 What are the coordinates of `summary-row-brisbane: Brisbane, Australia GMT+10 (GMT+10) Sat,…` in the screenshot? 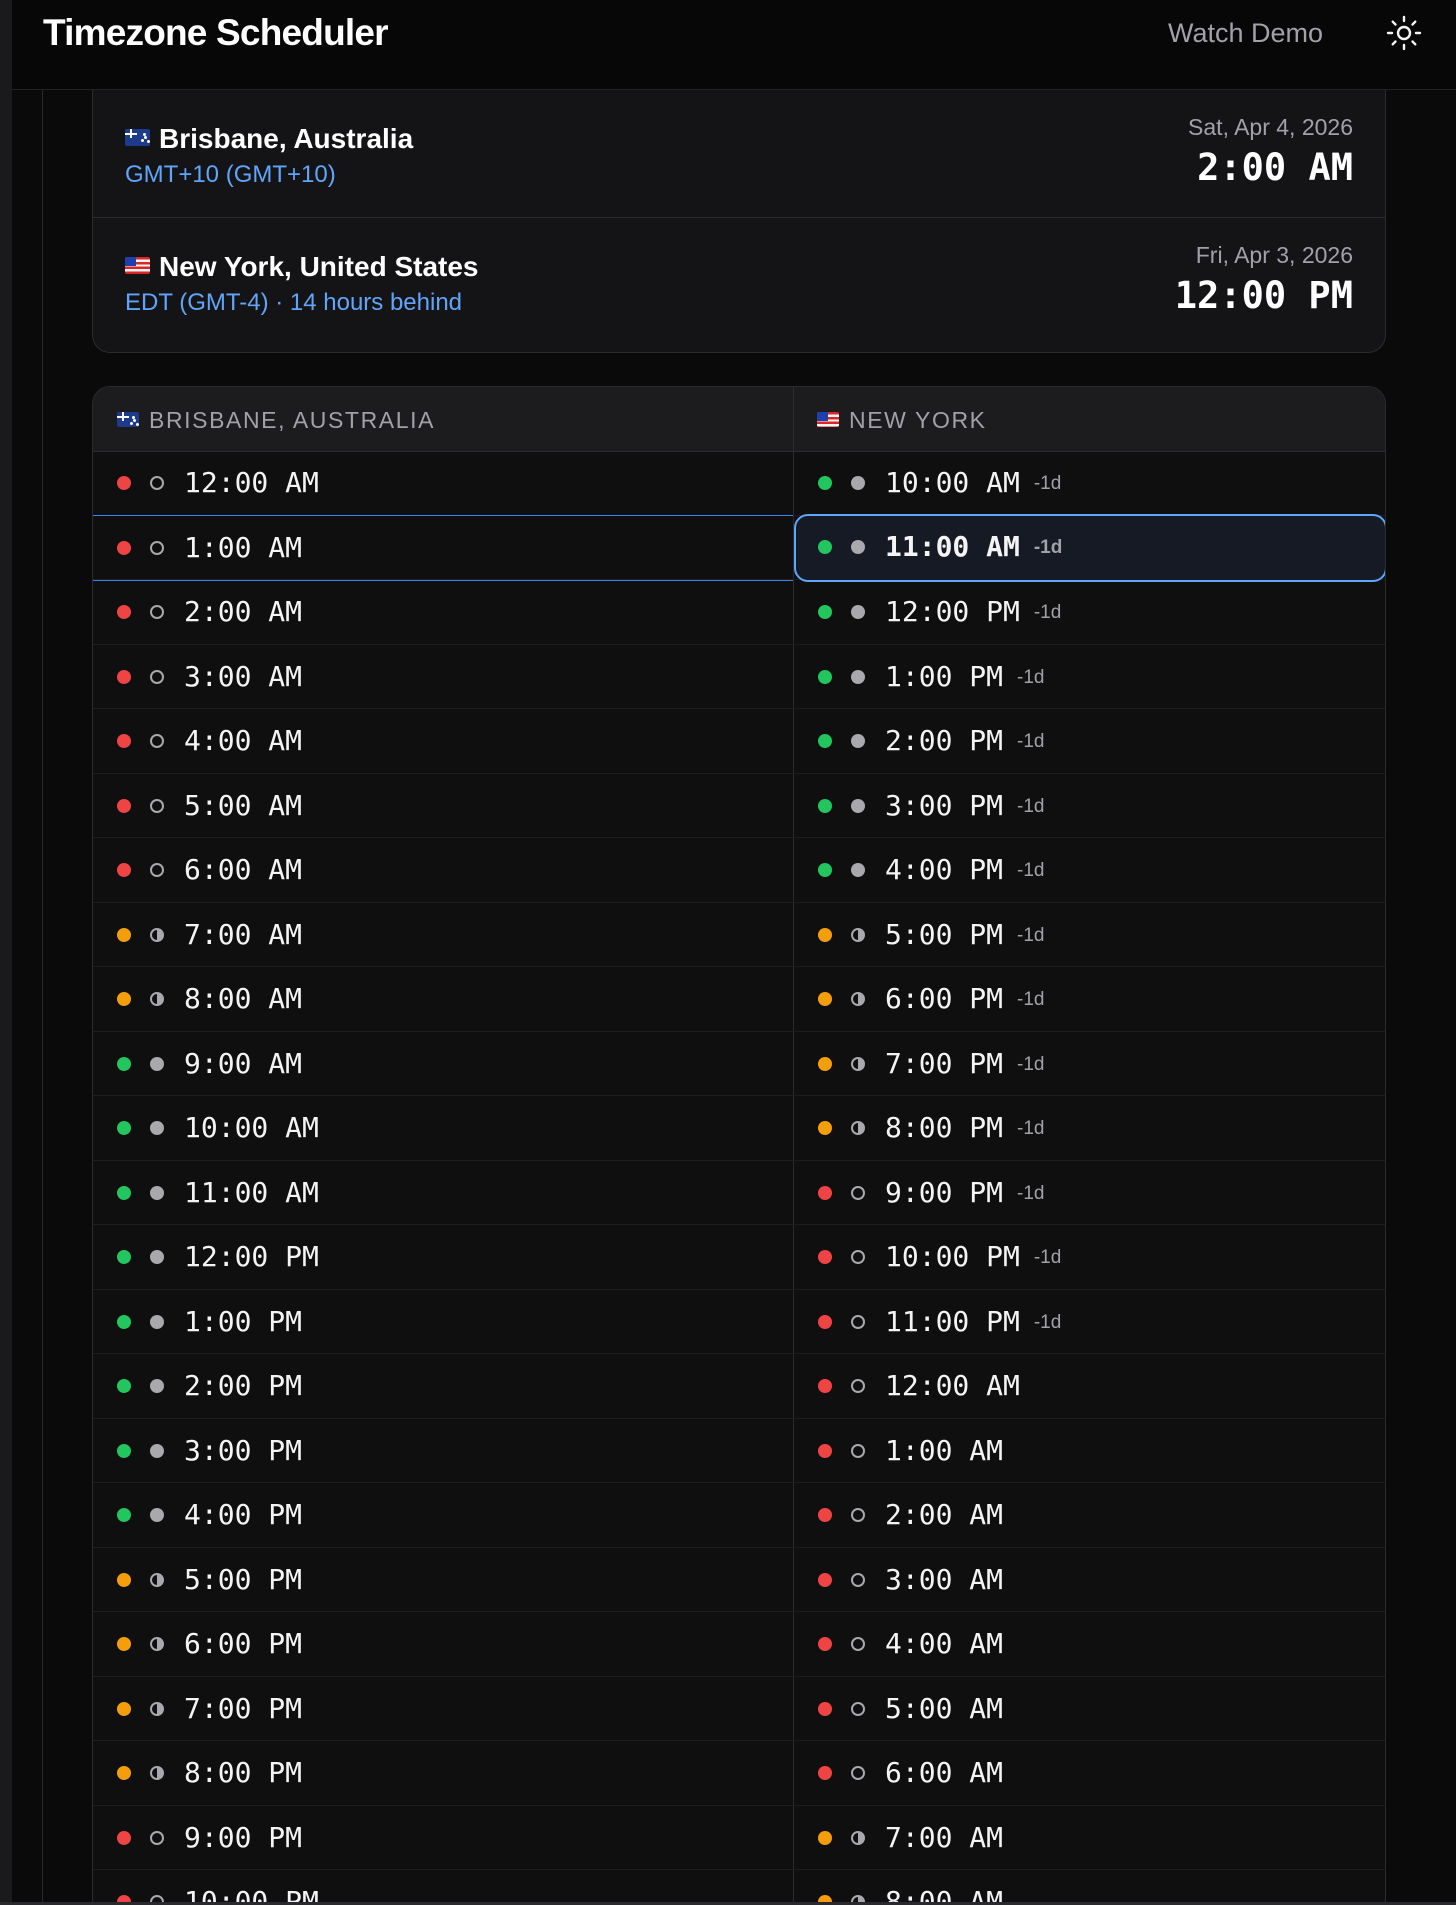 It's located at (739, 151).